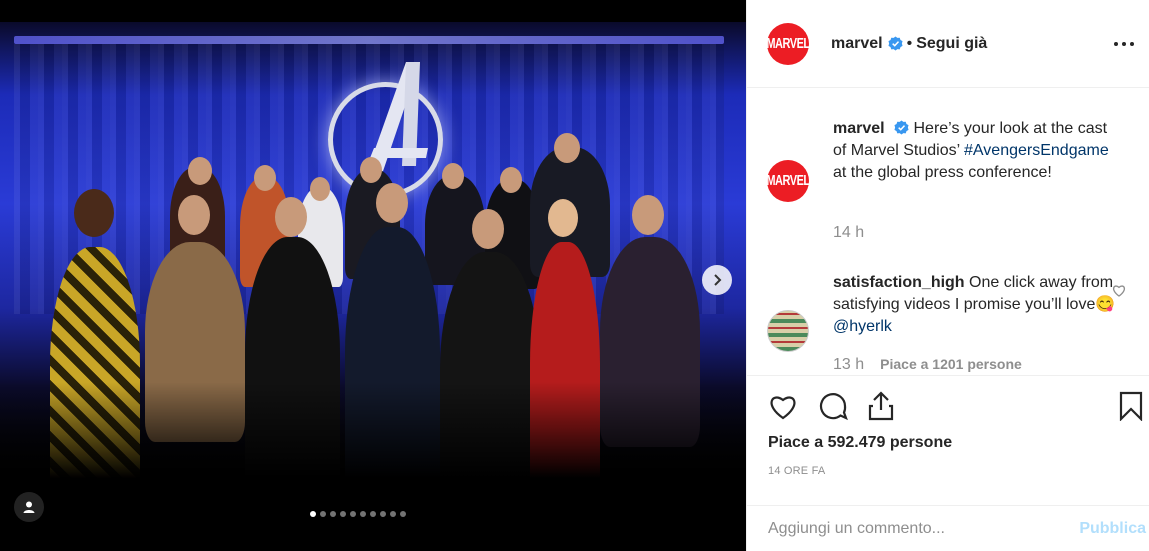 The width and height of the screenshot is (1149, 551). Describe the element at coordinates (857, 44) in the screenshot. I see `author-username: marvel` at that location.